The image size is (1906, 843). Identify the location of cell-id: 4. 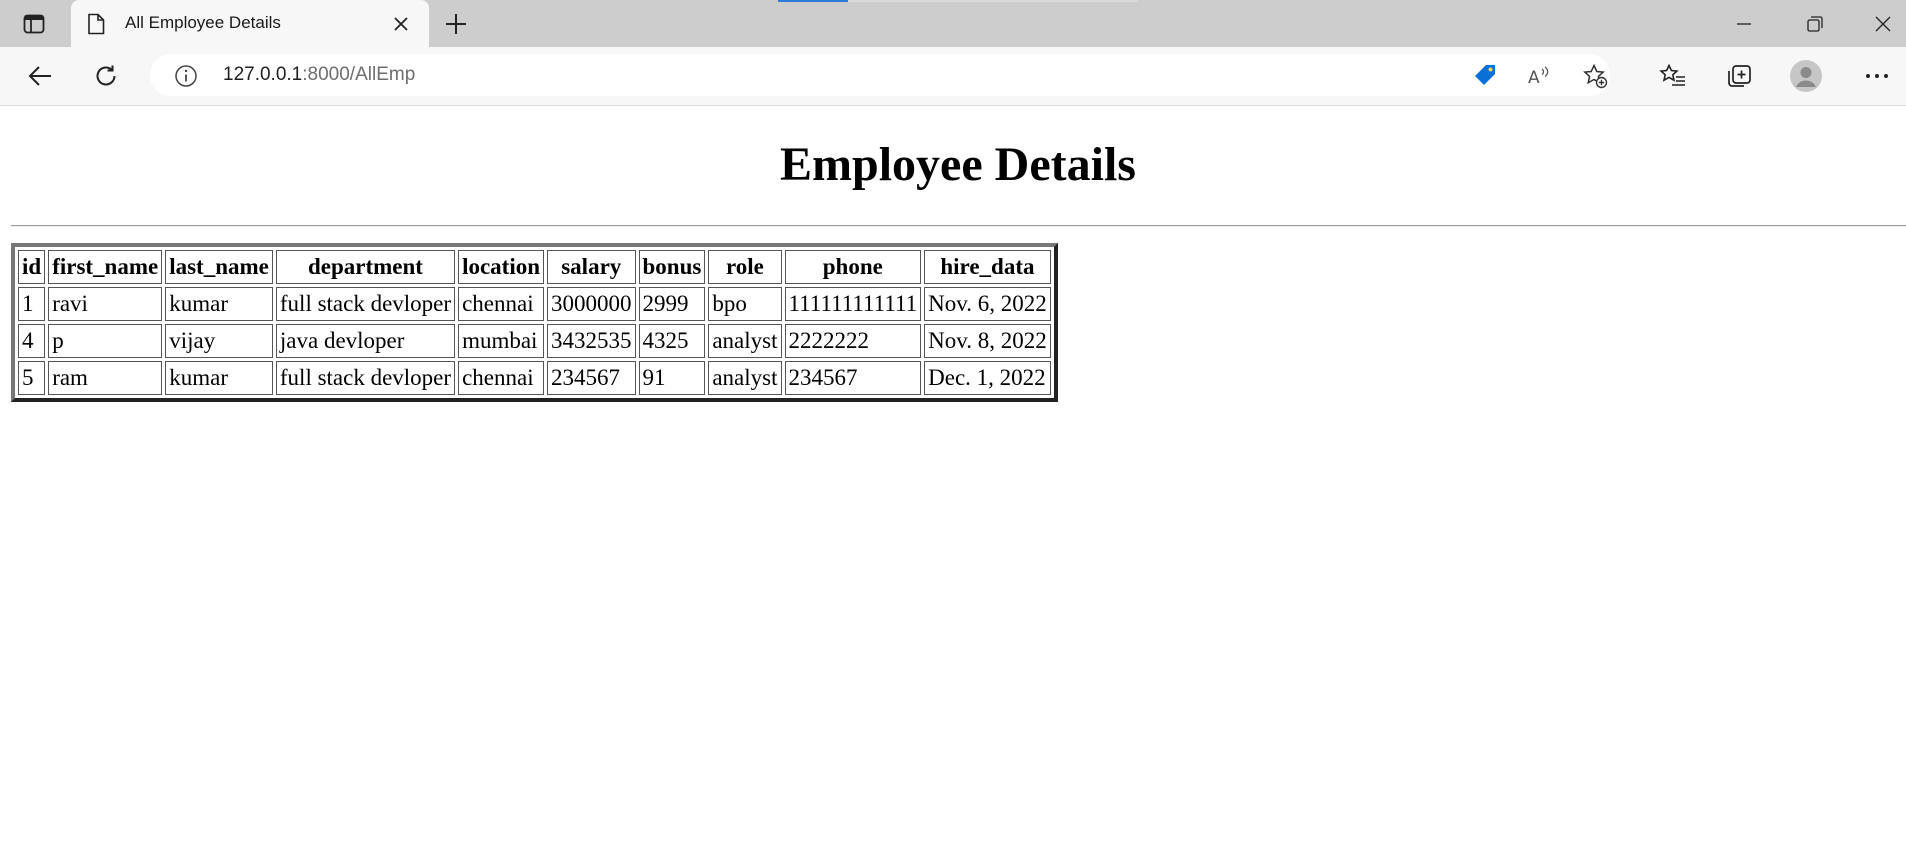
(32, 341).